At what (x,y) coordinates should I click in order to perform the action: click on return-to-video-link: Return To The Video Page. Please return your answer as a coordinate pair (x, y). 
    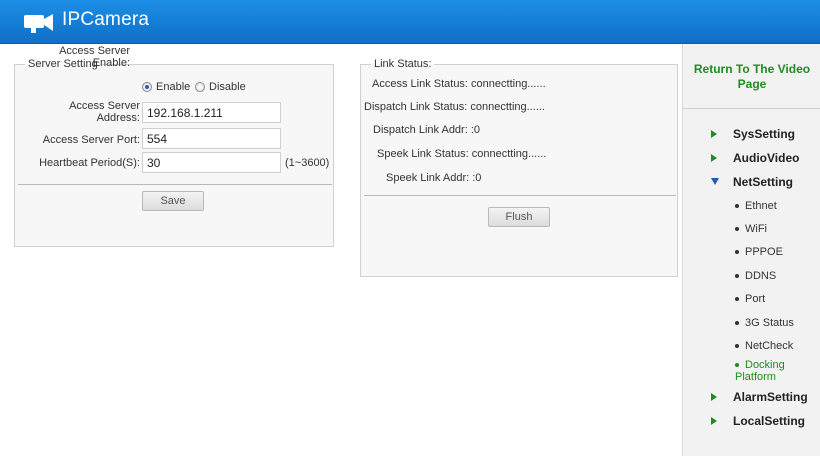
    Looking at the image, I should click on (751, 77).